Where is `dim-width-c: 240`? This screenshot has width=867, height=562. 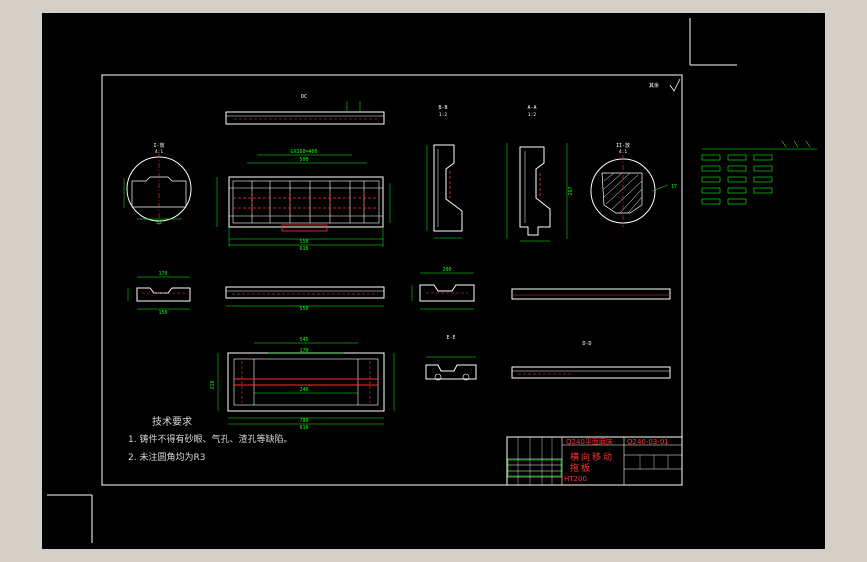
dim-width-c: 240 is located at coordinates (303, 390).